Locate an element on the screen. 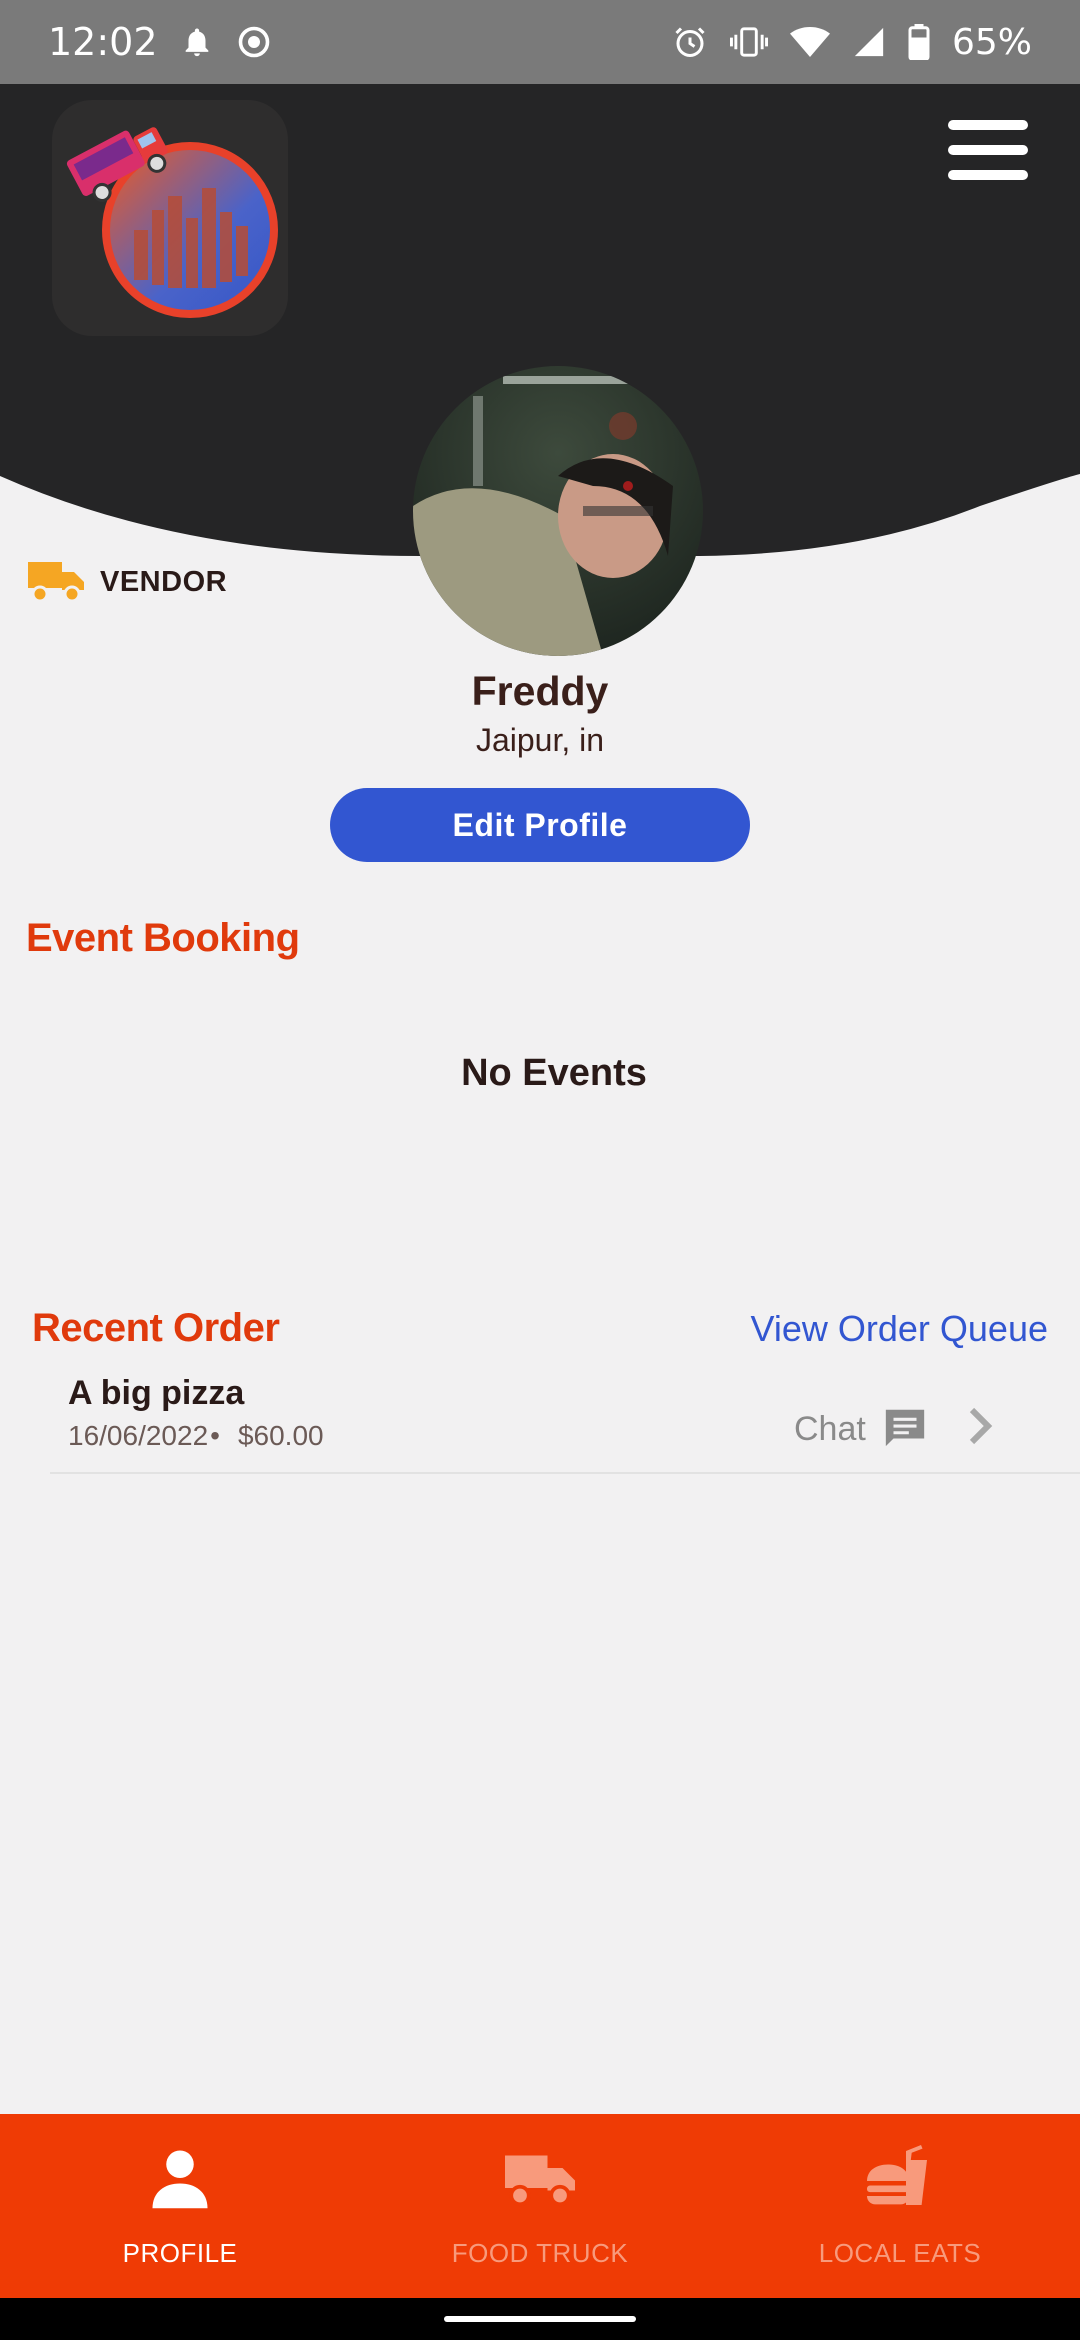 This screenshot has height=2340, width=1080. order-name: A big pizza is located at coordinates (156, 1393).